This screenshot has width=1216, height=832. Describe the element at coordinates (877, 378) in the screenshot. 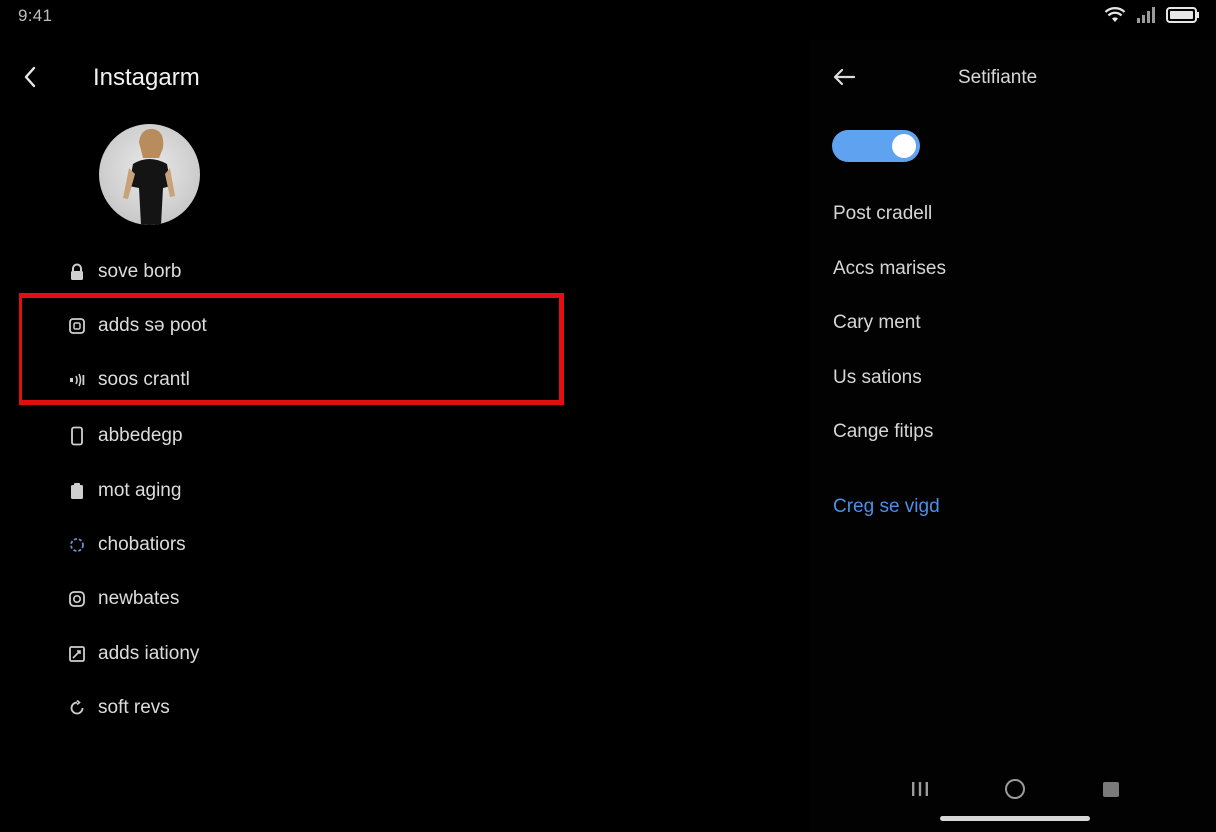

I see `settings-item-us-sations: Us sations` at that location.